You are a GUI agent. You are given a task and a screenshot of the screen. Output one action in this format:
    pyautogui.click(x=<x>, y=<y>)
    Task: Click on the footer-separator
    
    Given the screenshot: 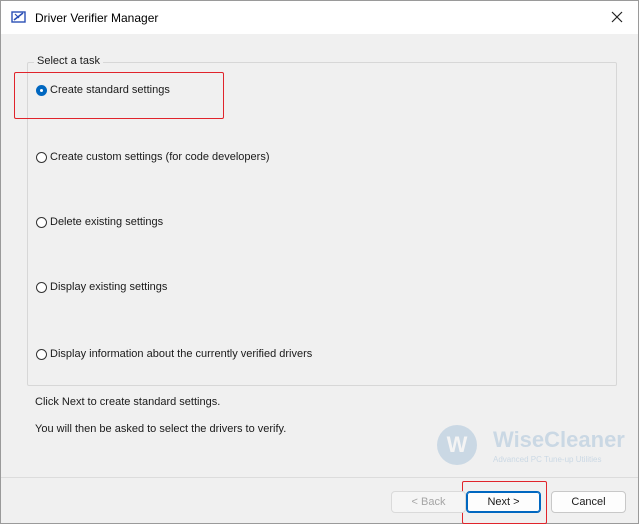 What is the action you would take?
    pyautogui.click(x=319, y=477)
    